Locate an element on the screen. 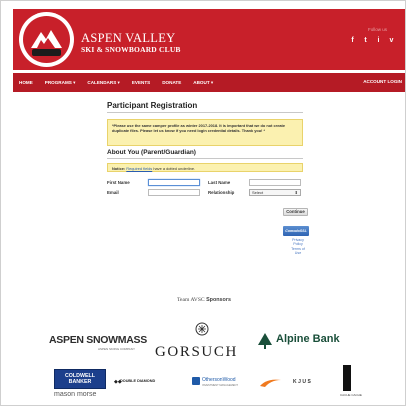  alpine-bank-logo: Alpine Bank is located at coordinates (308, 339).